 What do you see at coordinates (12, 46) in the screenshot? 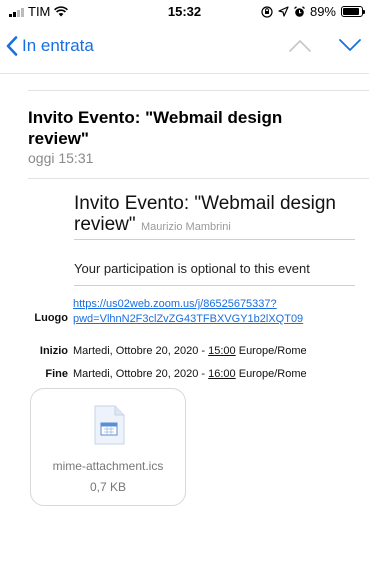
I see `chevron-left-icon` at bounding box center [12, 46].